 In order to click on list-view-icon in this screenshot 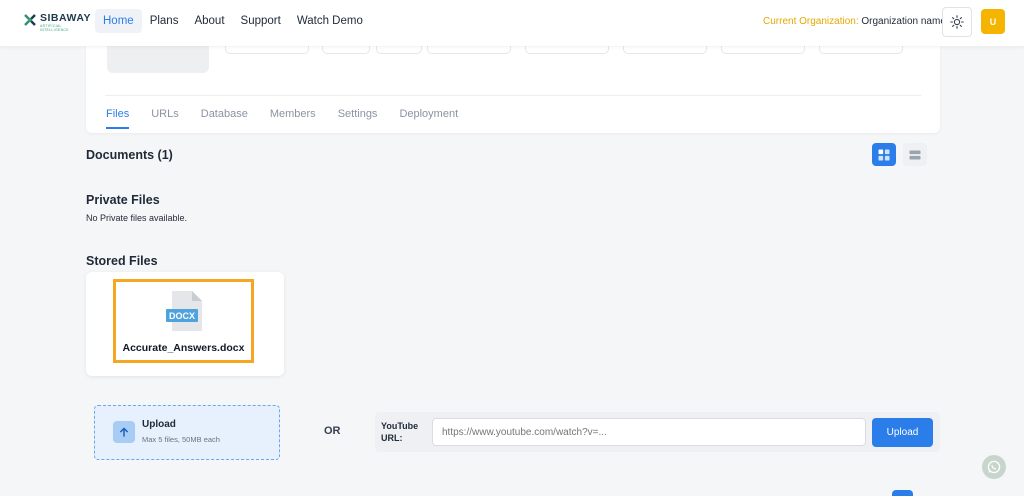, I will do `click(915, 154)`.